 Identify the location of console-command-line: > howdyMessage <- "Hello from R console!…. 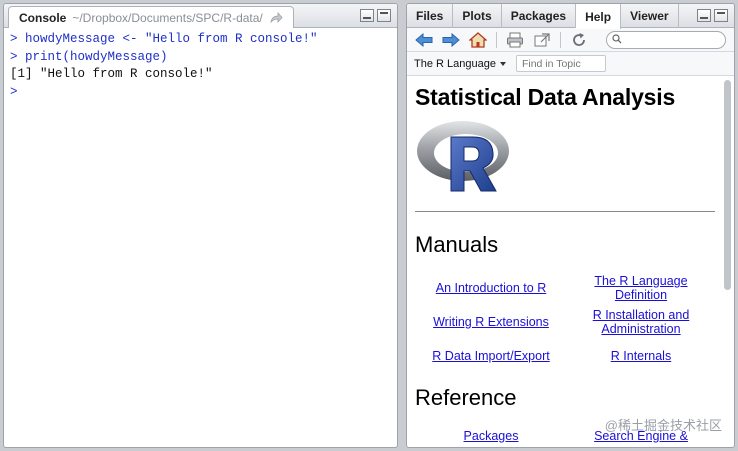
(164, 39).